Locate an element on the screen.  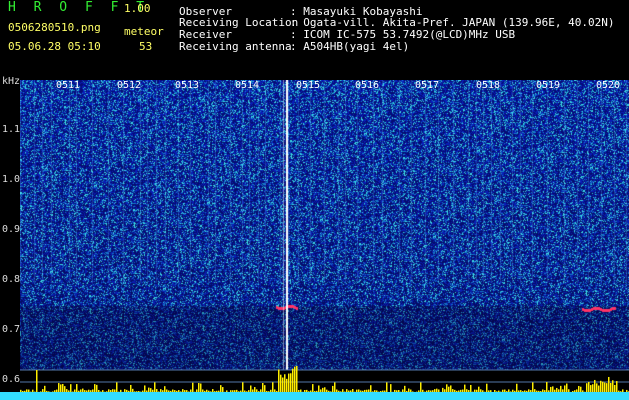
time-mark: 0512 is located at coordinates (129, 85).